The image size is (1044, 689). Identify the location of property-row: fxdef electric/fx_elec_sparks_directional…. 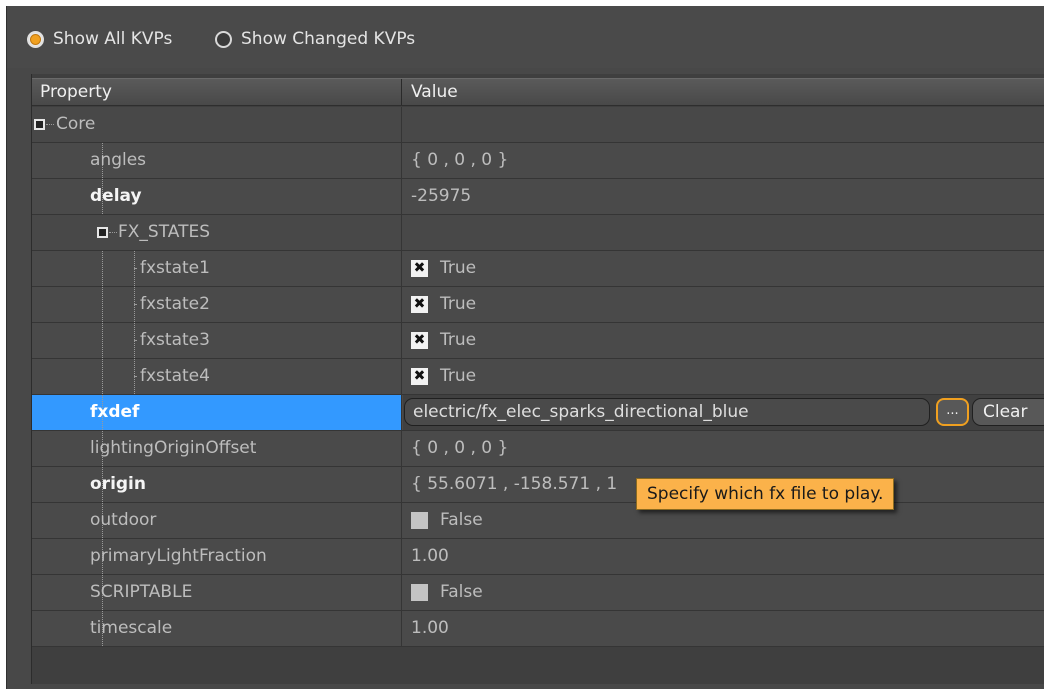
(538, 413).